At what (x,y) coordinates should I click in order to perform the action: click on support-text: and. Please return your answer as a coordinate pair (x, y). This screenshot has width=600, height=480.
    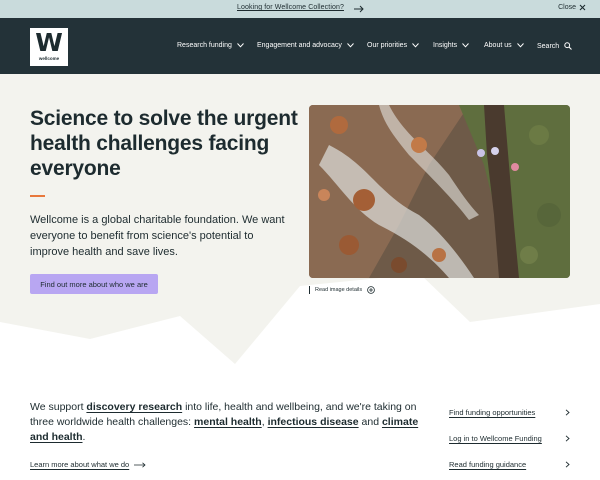
    Looking at the image, I should click on (370, 422).